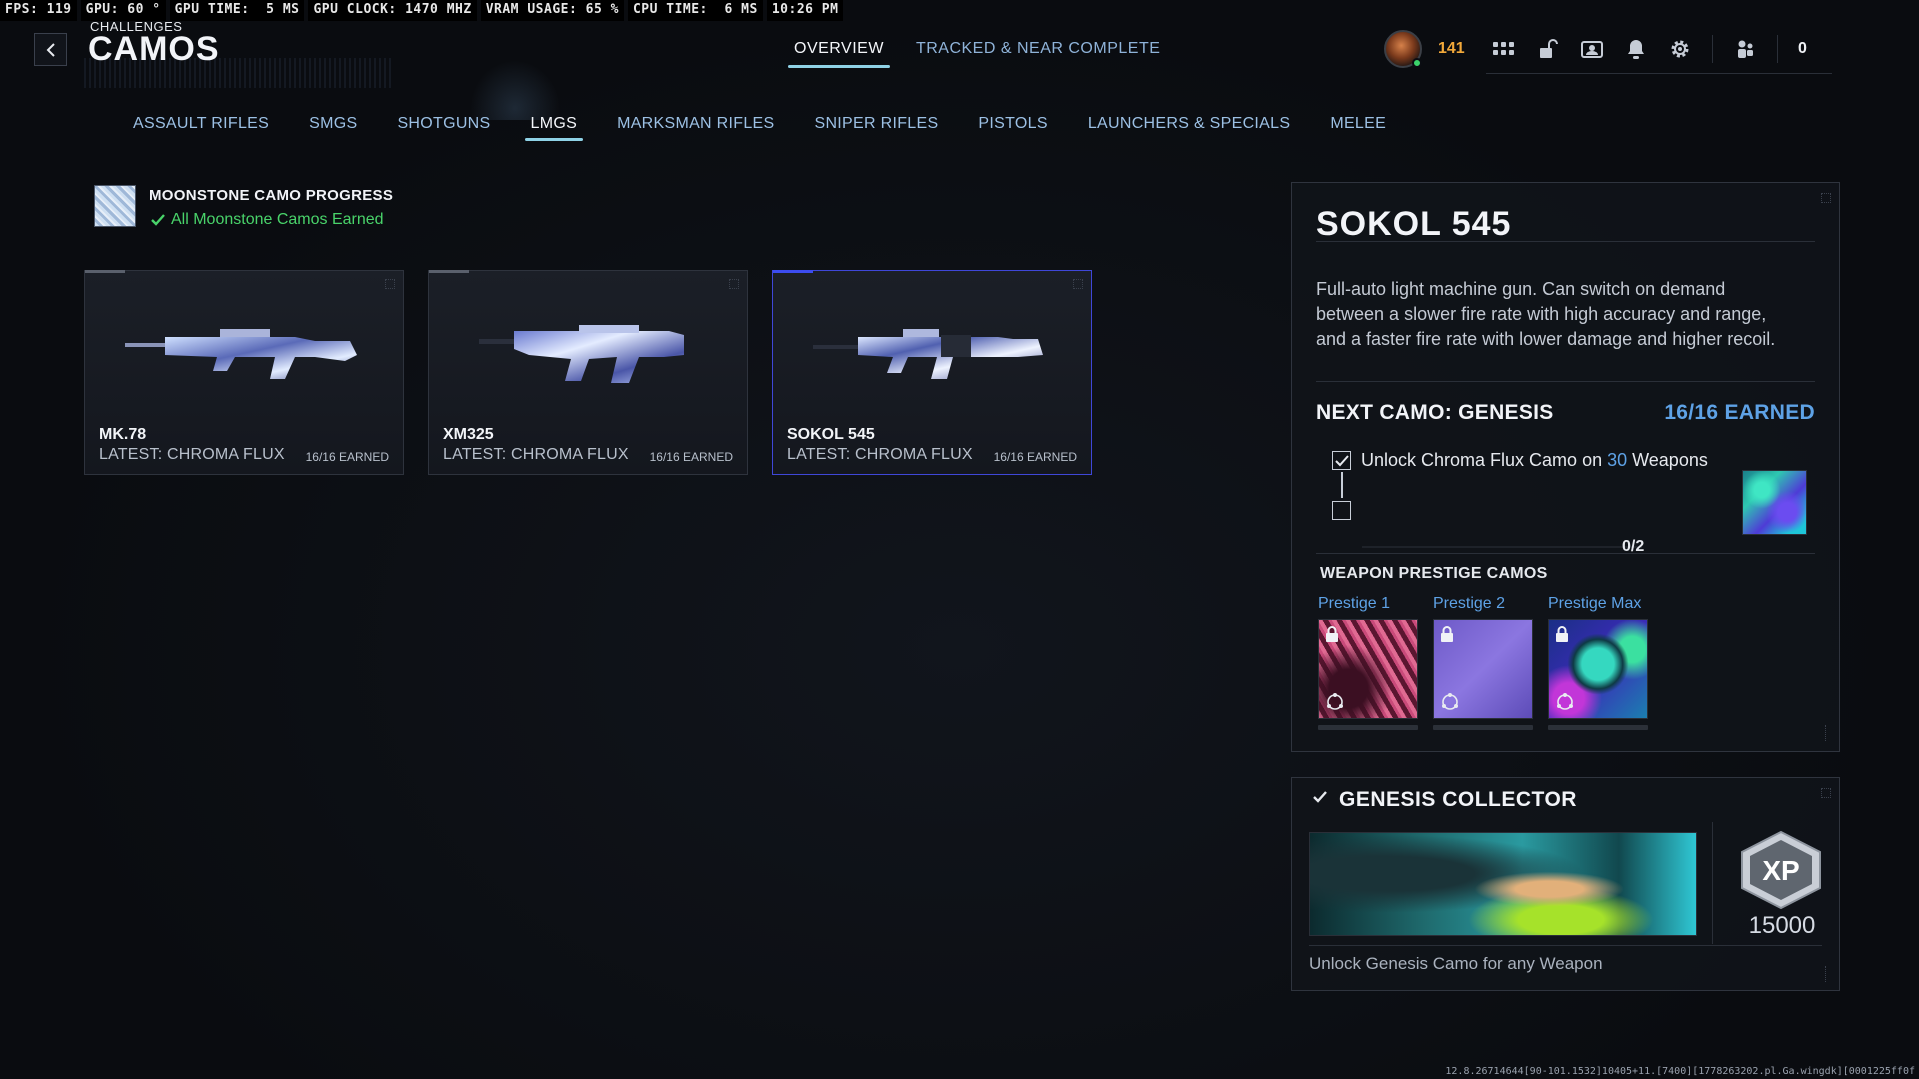  Describe the element at coordinates (1469, 603) in the screenshot. I see `prestige-label: Prestige 2` at that location.